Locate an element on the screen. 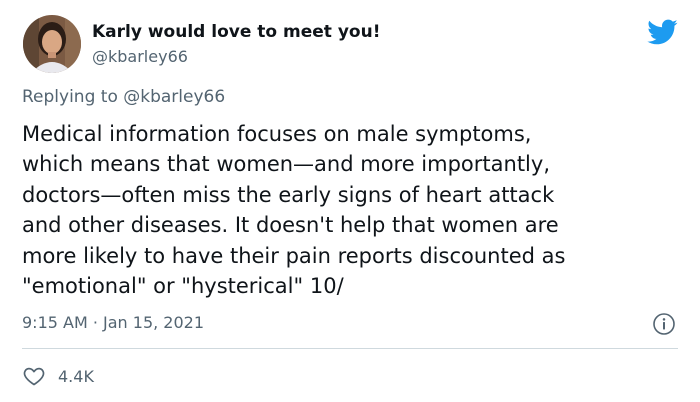 The height and width of the screenshot is (402, 700). avatar is located at coordinates (52, 44).